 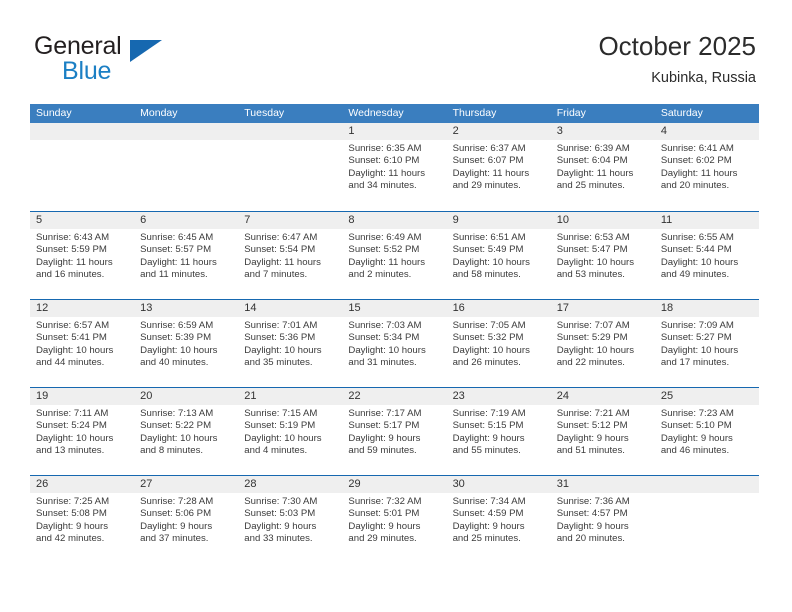 What do you see at coordinates (590, 539) in the screenshot?
I see `daylight-text-line2: and 20 minutes.` at bounding box center [590, 539].